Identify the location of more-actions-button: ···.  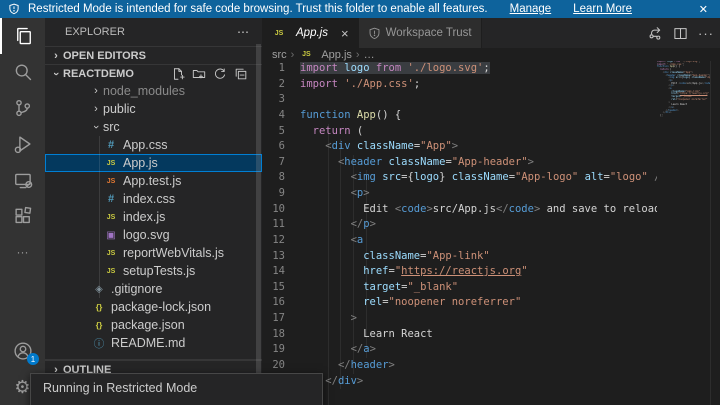
(706, 33).